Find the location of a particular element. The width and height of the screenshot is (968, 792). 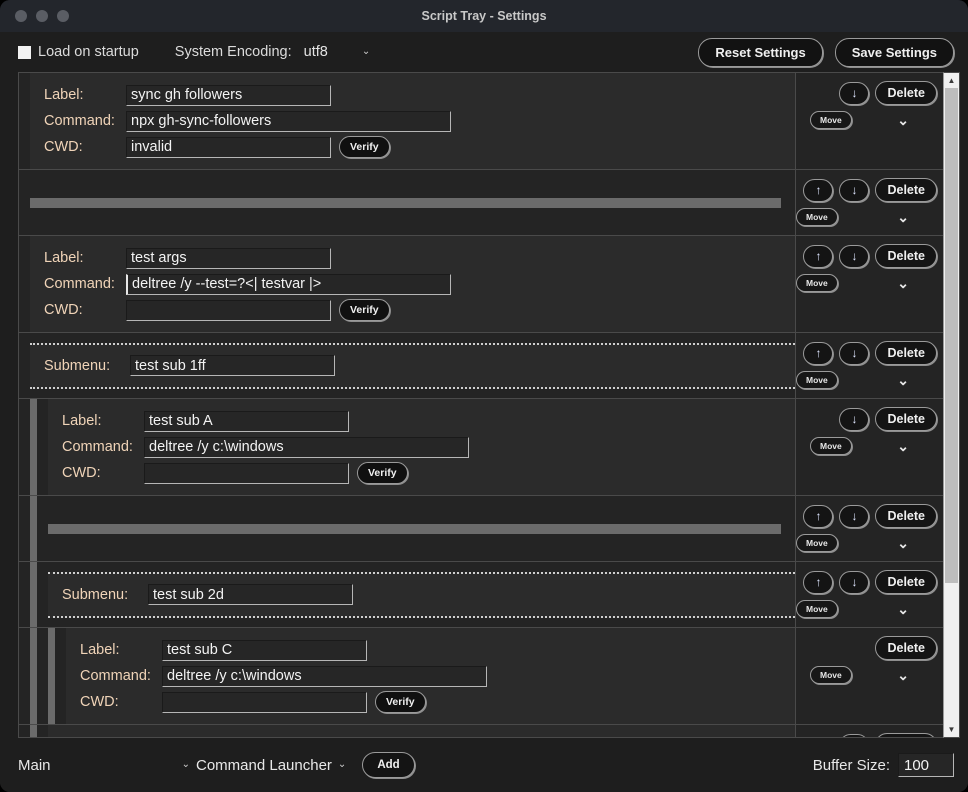

buffer-size-input is located at coordinates (926, 765).